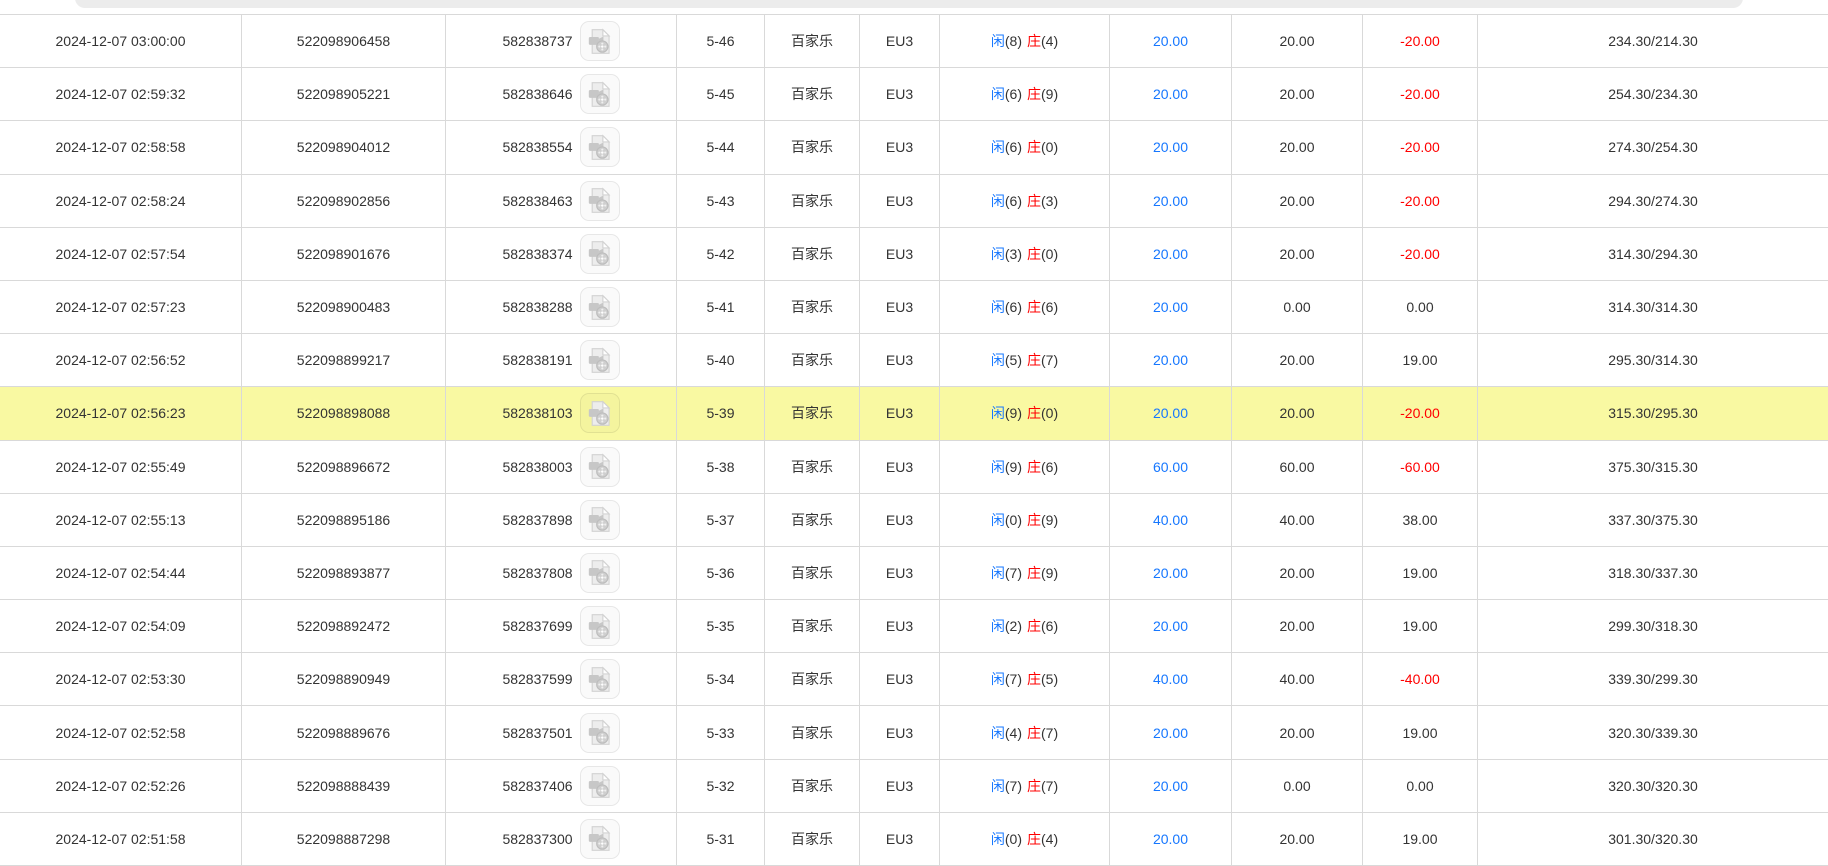  What do you see at coordinates (1025, 200) in the screenshot?
I see `game-result: 闲 (6) 庄 (3)` at bounding box center [1025, 200].